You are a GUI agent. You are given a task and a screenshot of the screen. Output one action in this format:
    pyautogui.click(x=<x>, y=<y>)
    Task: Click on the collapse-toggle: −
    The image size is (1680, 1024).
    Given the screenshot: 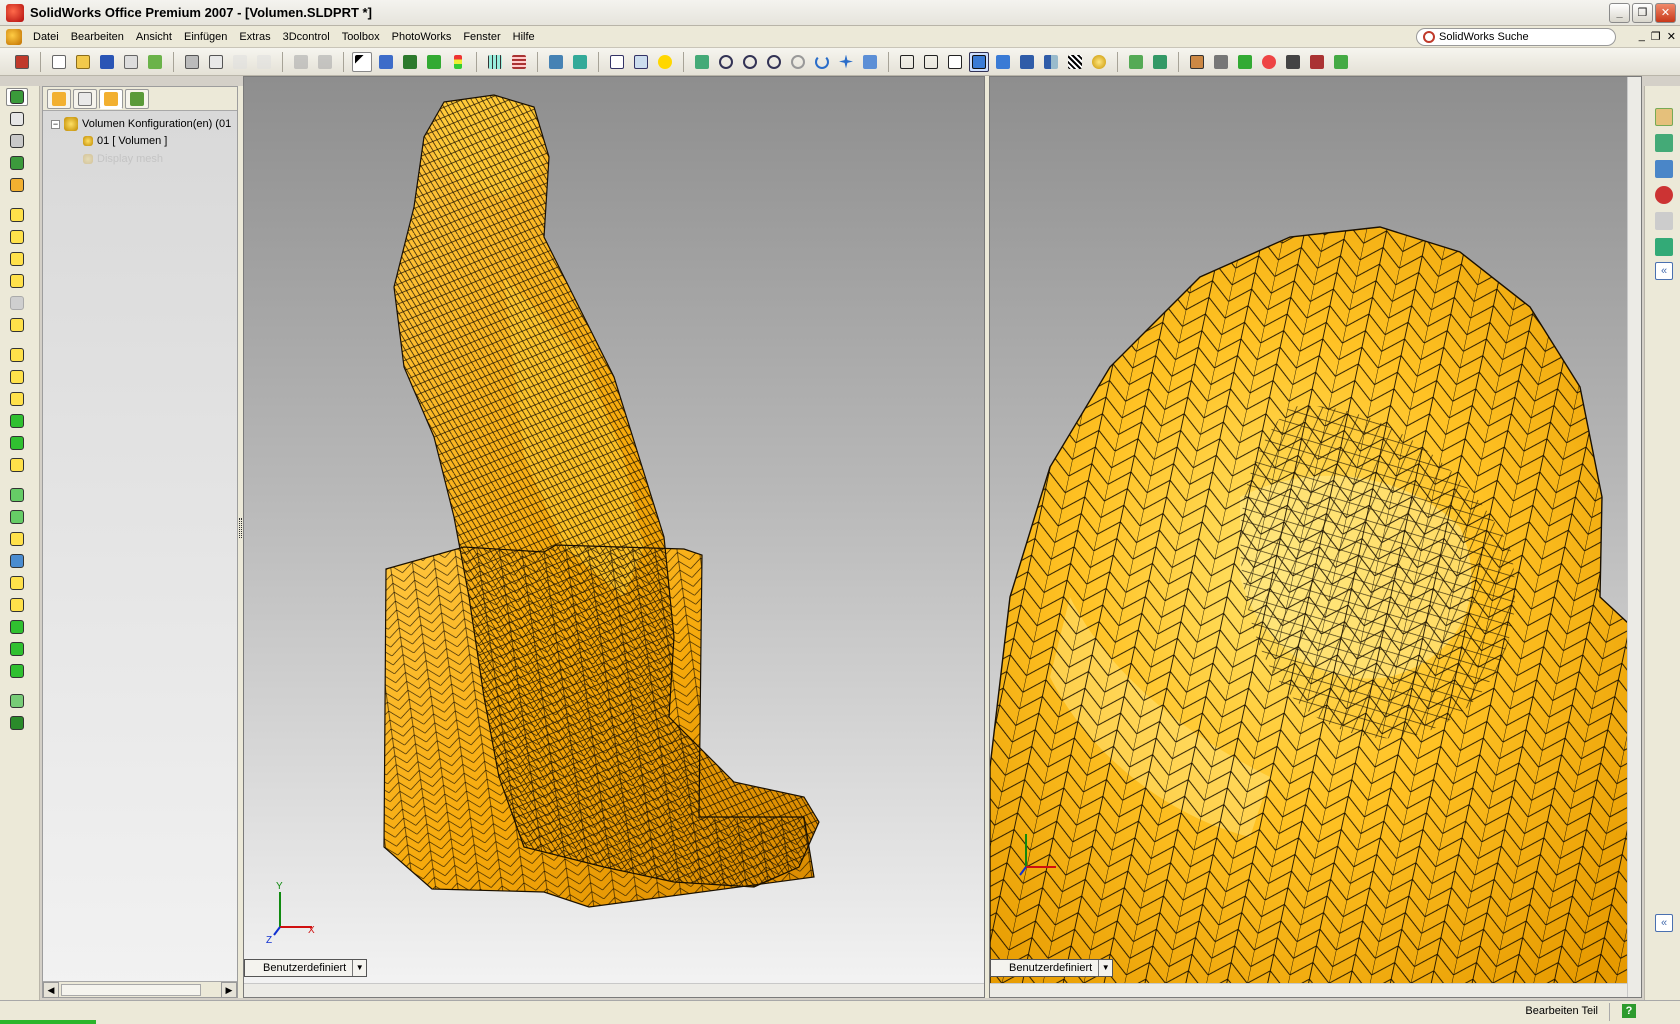 What is the action you would take?
    pyautogui.click(x=55, y=124)
    